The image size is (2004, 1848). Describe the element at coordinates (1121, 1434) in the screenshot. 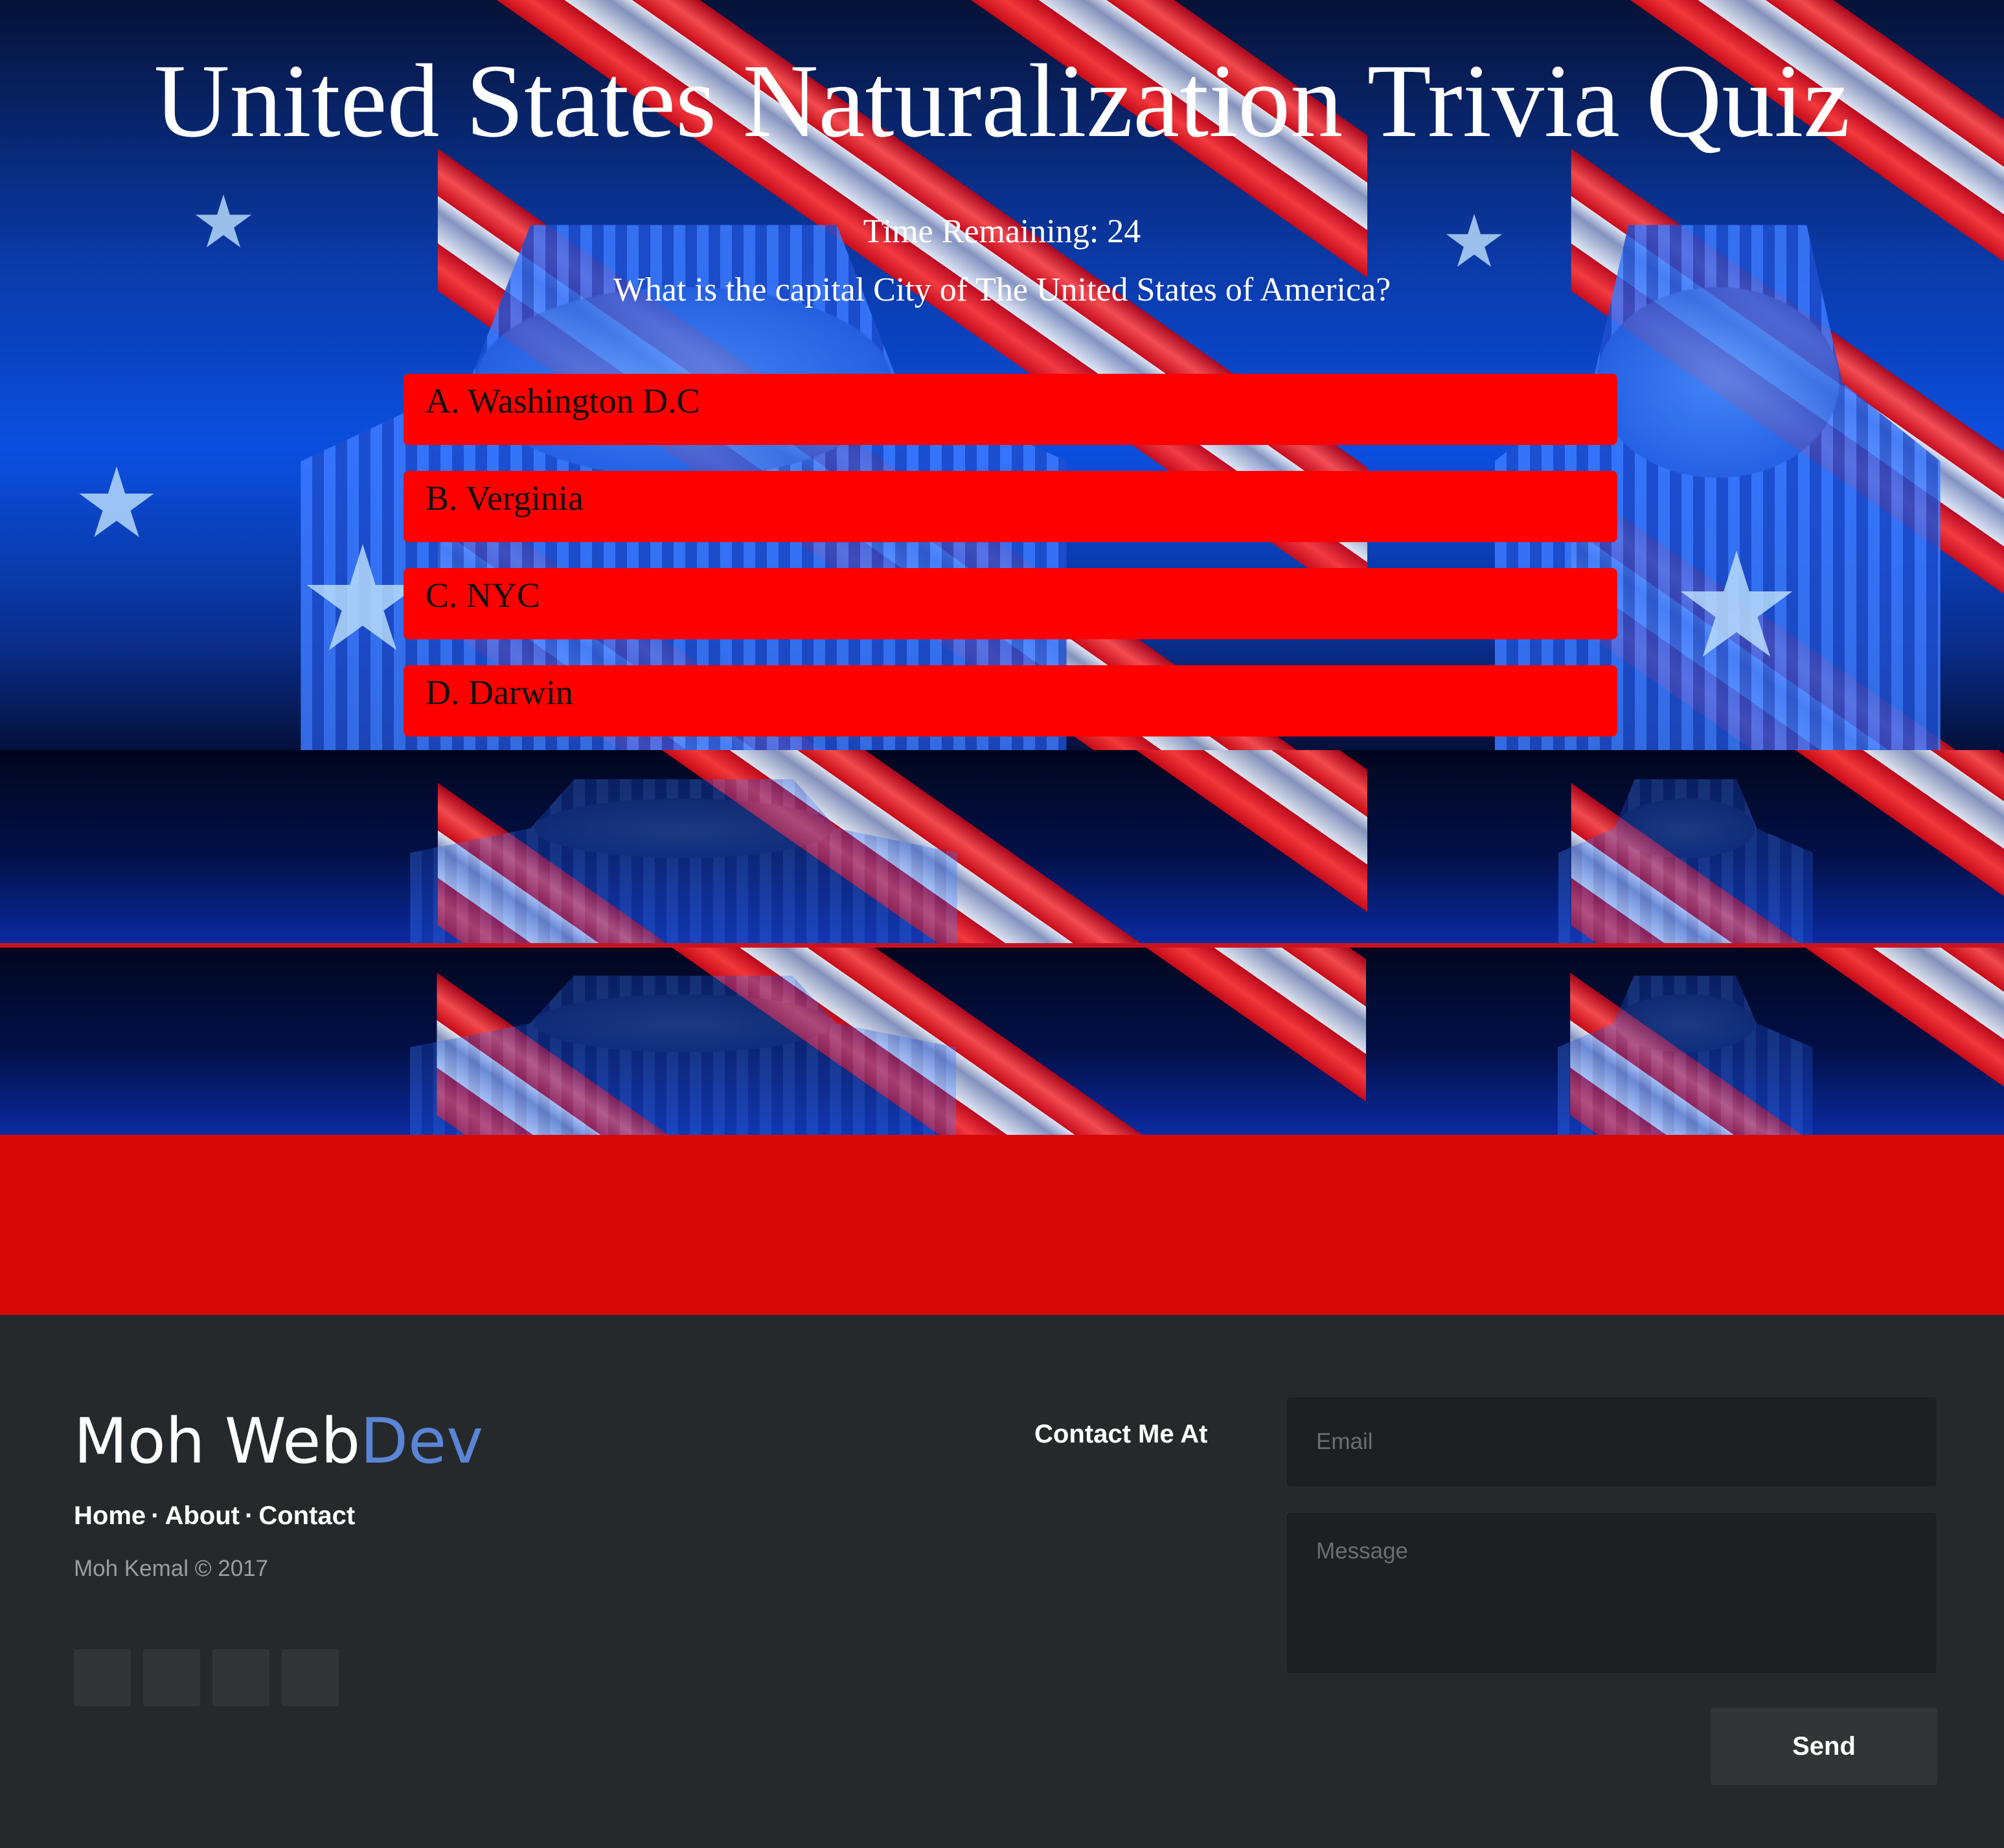

I see `contact-heading: Contact Me At` at that location.